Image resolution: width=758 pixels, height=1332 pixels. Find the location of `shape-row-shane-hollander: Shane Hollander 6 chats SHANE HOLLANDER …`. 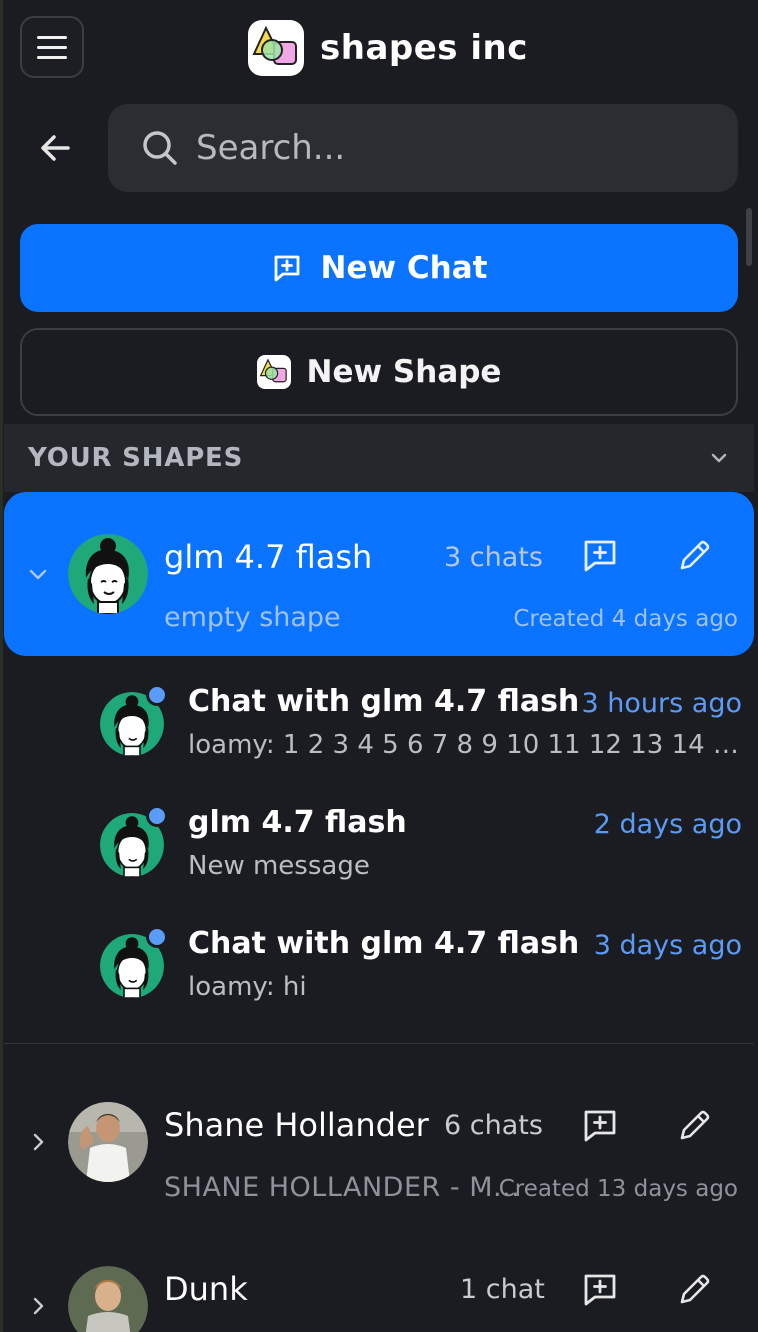

shape-row-shane-hollander: Shane Hollander 6 chats SHANE HOLLANDER … is located at coordinates (379, 1144).